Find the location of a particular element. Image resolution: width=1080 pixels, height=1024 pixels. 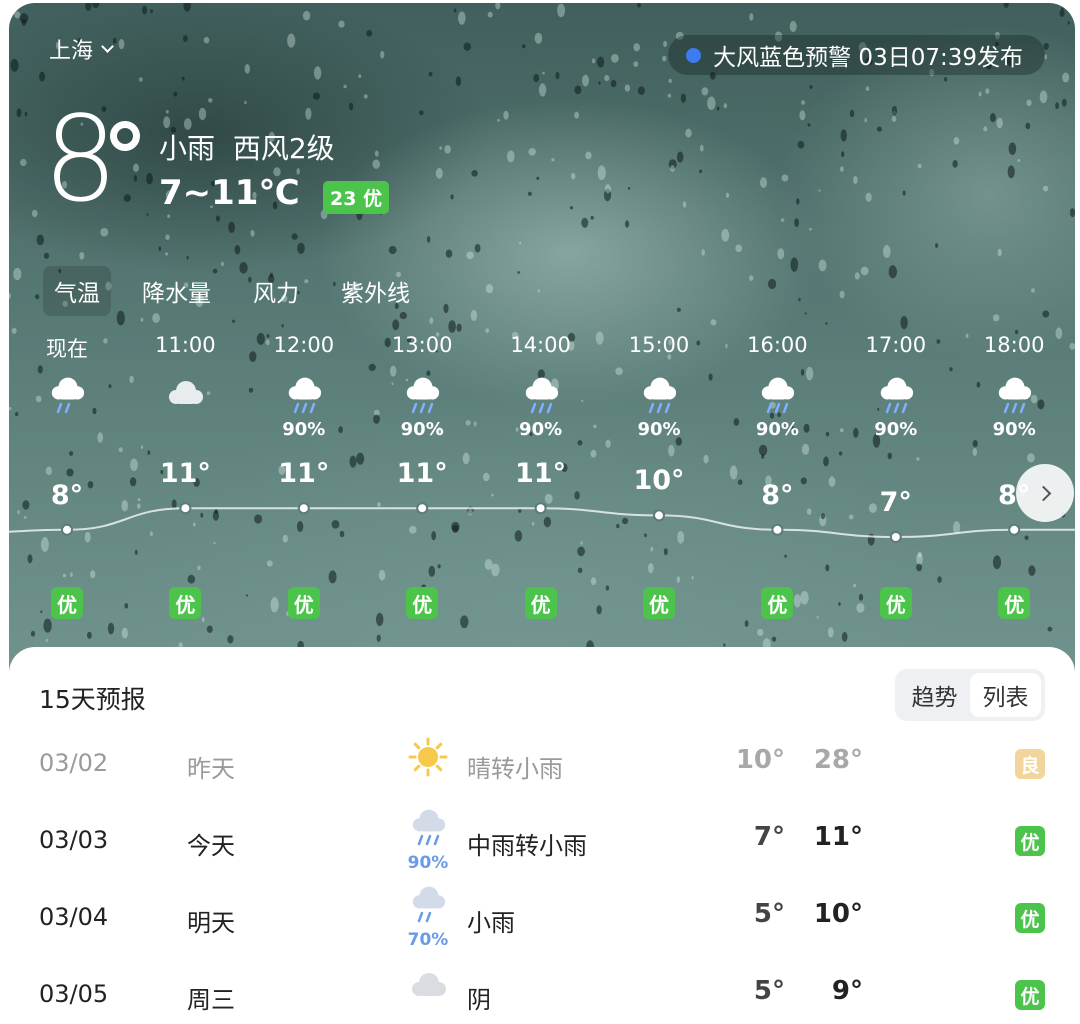

hourly-item: 16:00 90% is located at coordinates (777, 388).